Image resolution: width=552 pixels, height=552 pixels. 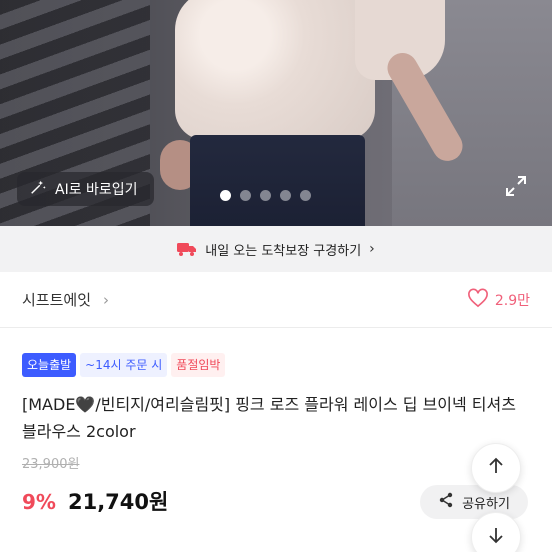 What do you see at coordinates (276, 300) in the screenshot?
I see `shop-row: 시프트에잇 › 2.9만` at bounding box center [276, 300].